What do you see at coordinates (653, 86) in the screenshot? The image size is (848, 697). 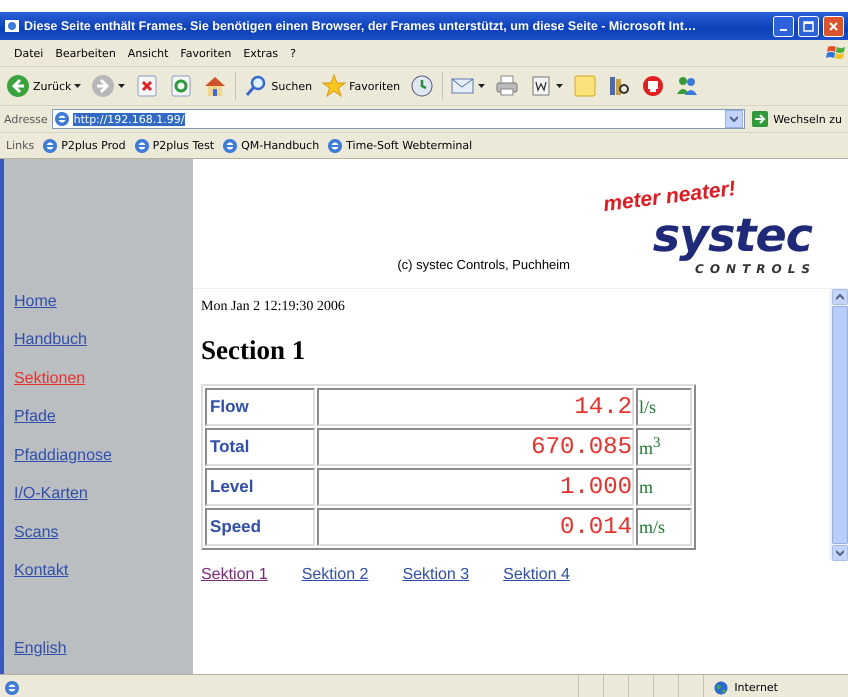 I see `messenger-icon` at bounding box center [653, 86].